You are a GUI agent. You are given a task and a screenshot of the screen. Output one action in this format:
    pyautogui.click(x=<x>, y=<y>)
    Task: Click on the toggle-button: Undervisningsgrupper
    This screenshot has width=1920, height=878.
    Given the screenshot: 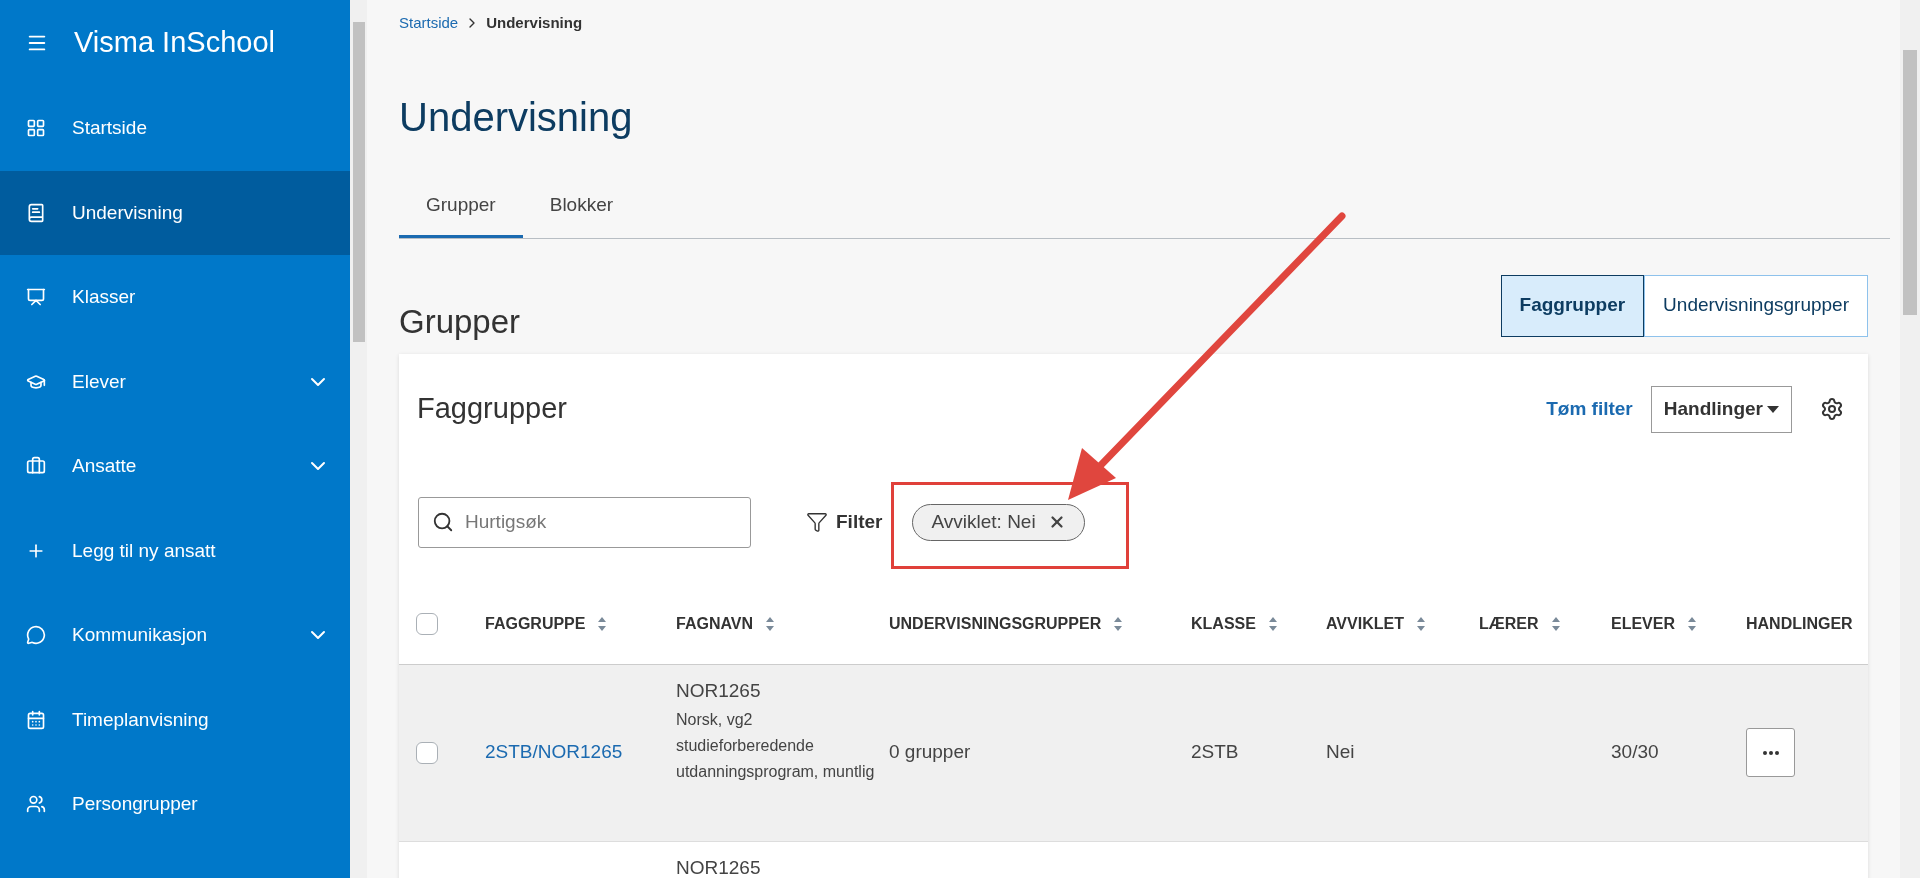 What is the action you would take?
    pyautogui.click(x=1756, y=305)
    